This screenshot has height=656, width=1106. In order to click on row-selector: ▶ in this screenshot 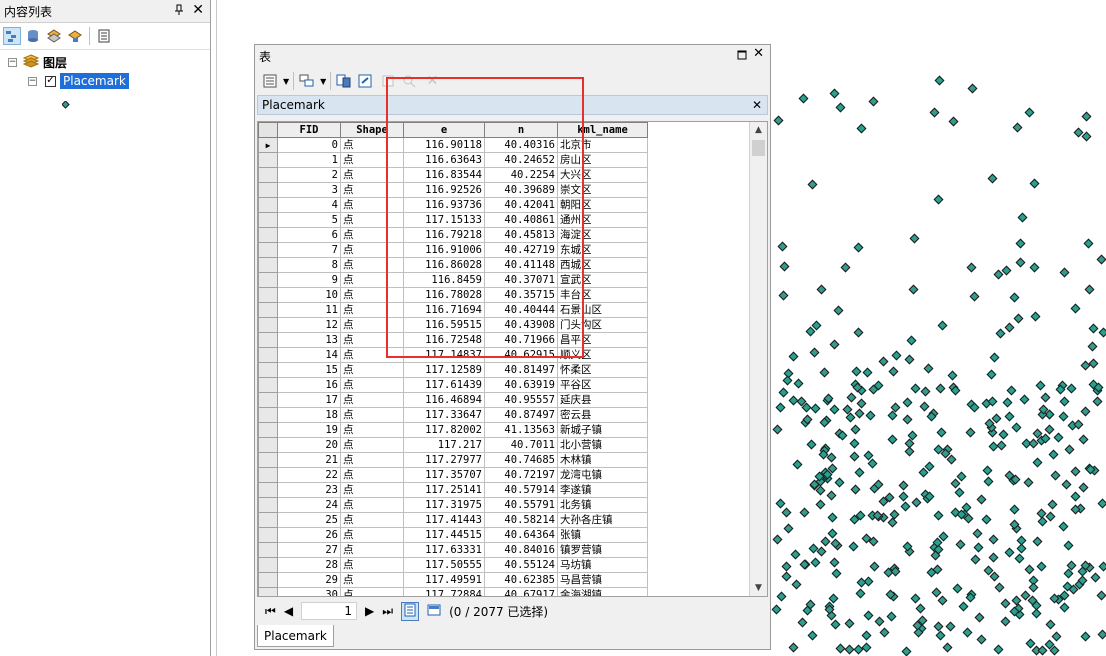, I will do `click(268, 145)`.